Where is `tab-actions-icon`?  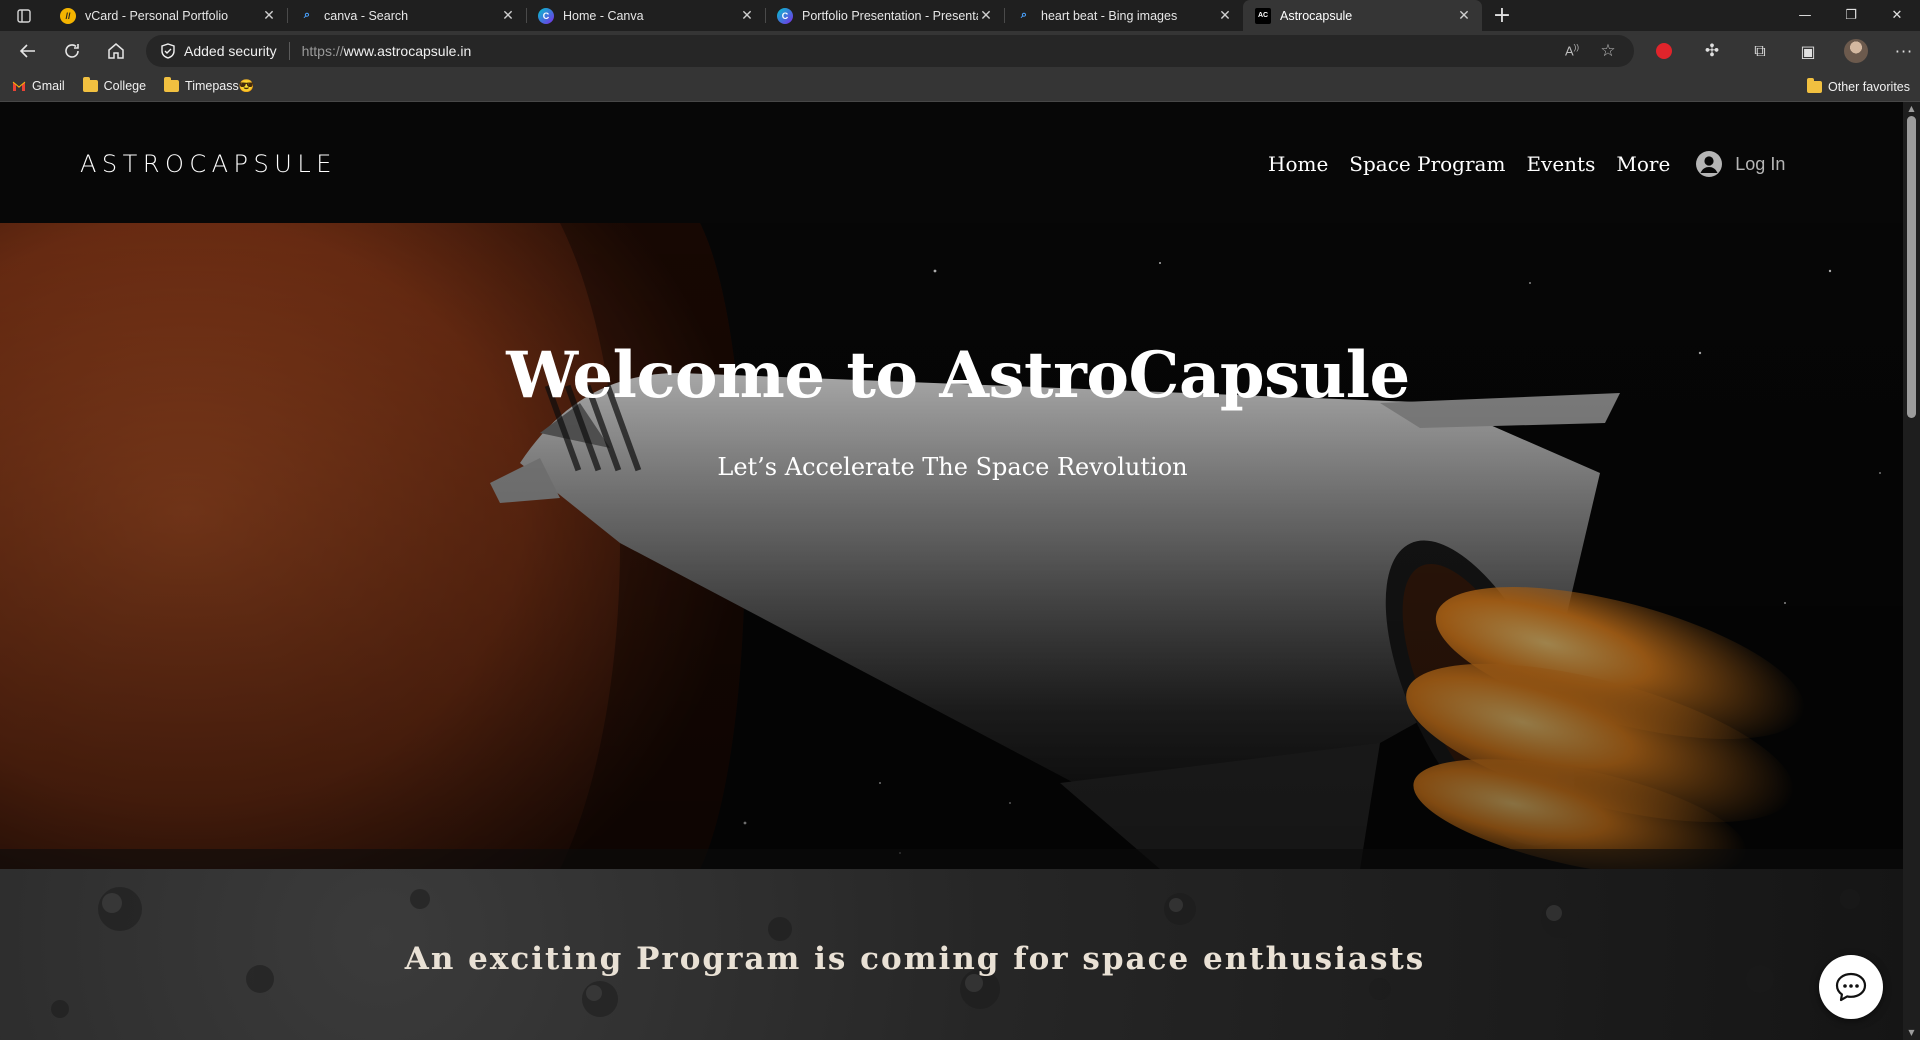 tab-actions-icon is located at coordinates (24, 15).